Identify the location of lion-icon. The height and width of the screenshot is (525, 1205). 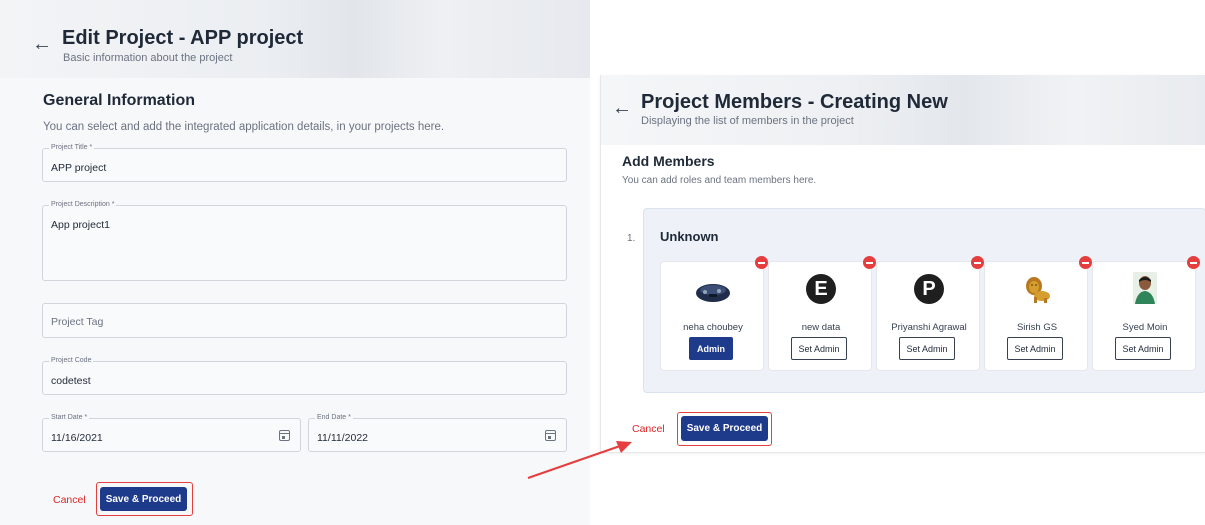
(1038, 290).